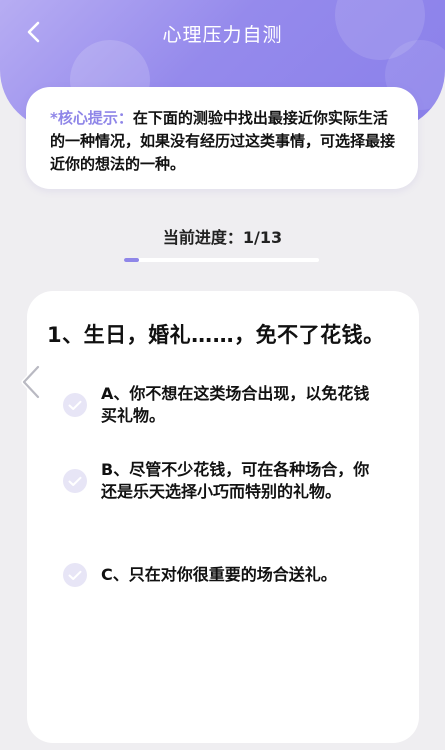  Describe the element at coordinates (235, 404) in the screenshot. I see `option-label: A、你不想在这类场合出现，以免花钱买礼物。` at that location.